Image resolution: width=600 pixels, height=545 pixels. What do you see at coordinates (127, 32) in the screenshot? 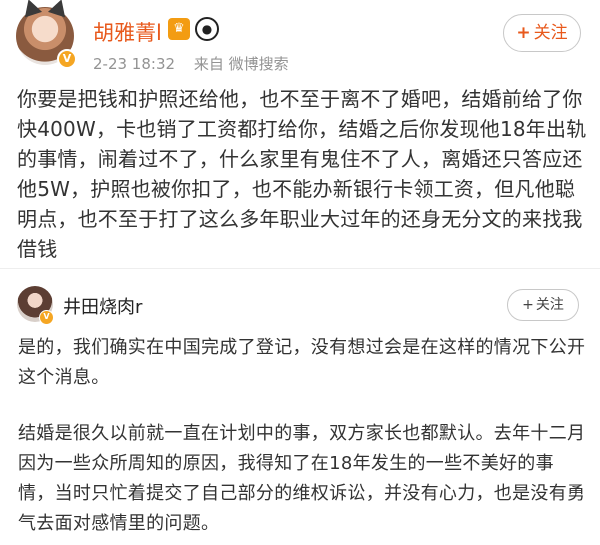
I see `author-name: 胡雅菁l` at bounding box center [127, 32].